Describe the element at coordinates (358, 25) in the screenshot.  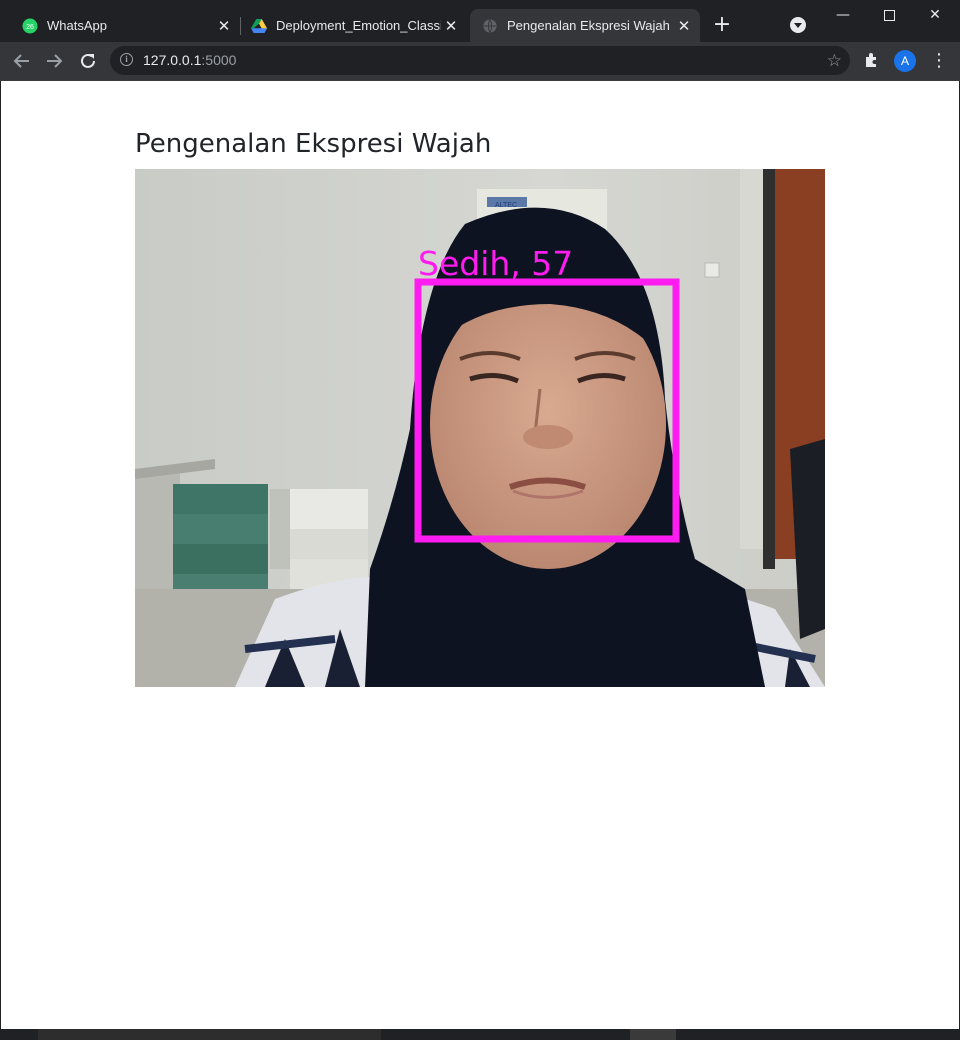
I see `tab-title: Deployment_Emotion_Classification` at that location.